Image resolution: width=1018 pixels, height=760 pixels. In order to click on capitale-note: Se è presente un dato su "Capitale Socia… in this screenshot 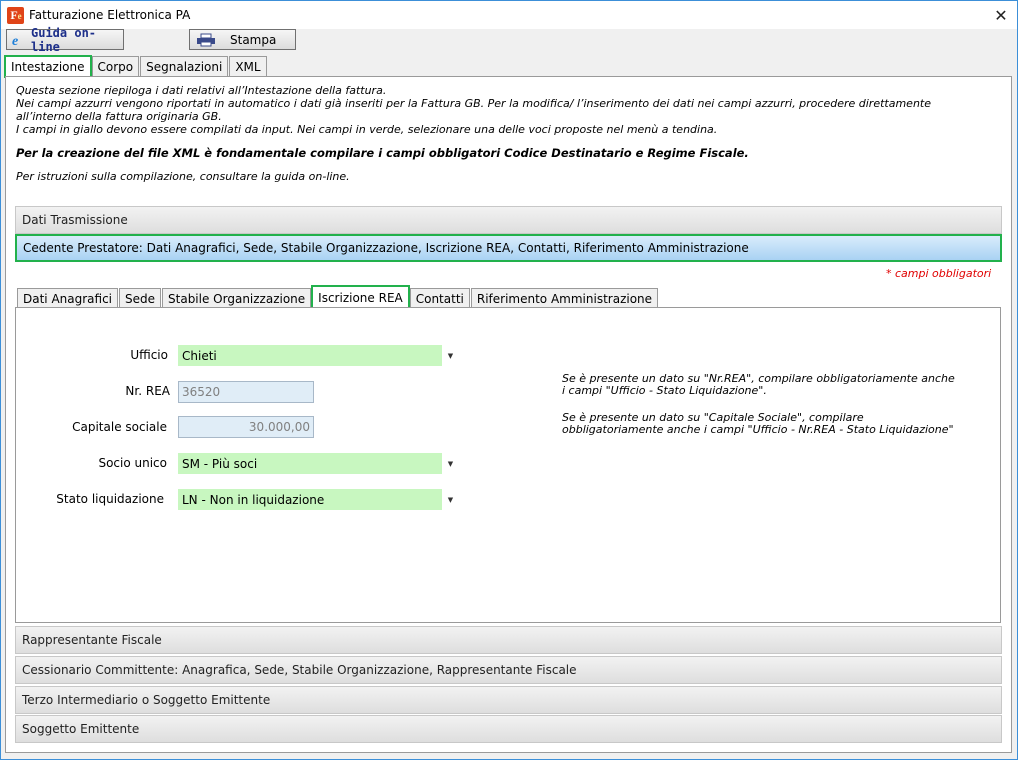, I will do `click(758, 423)`.